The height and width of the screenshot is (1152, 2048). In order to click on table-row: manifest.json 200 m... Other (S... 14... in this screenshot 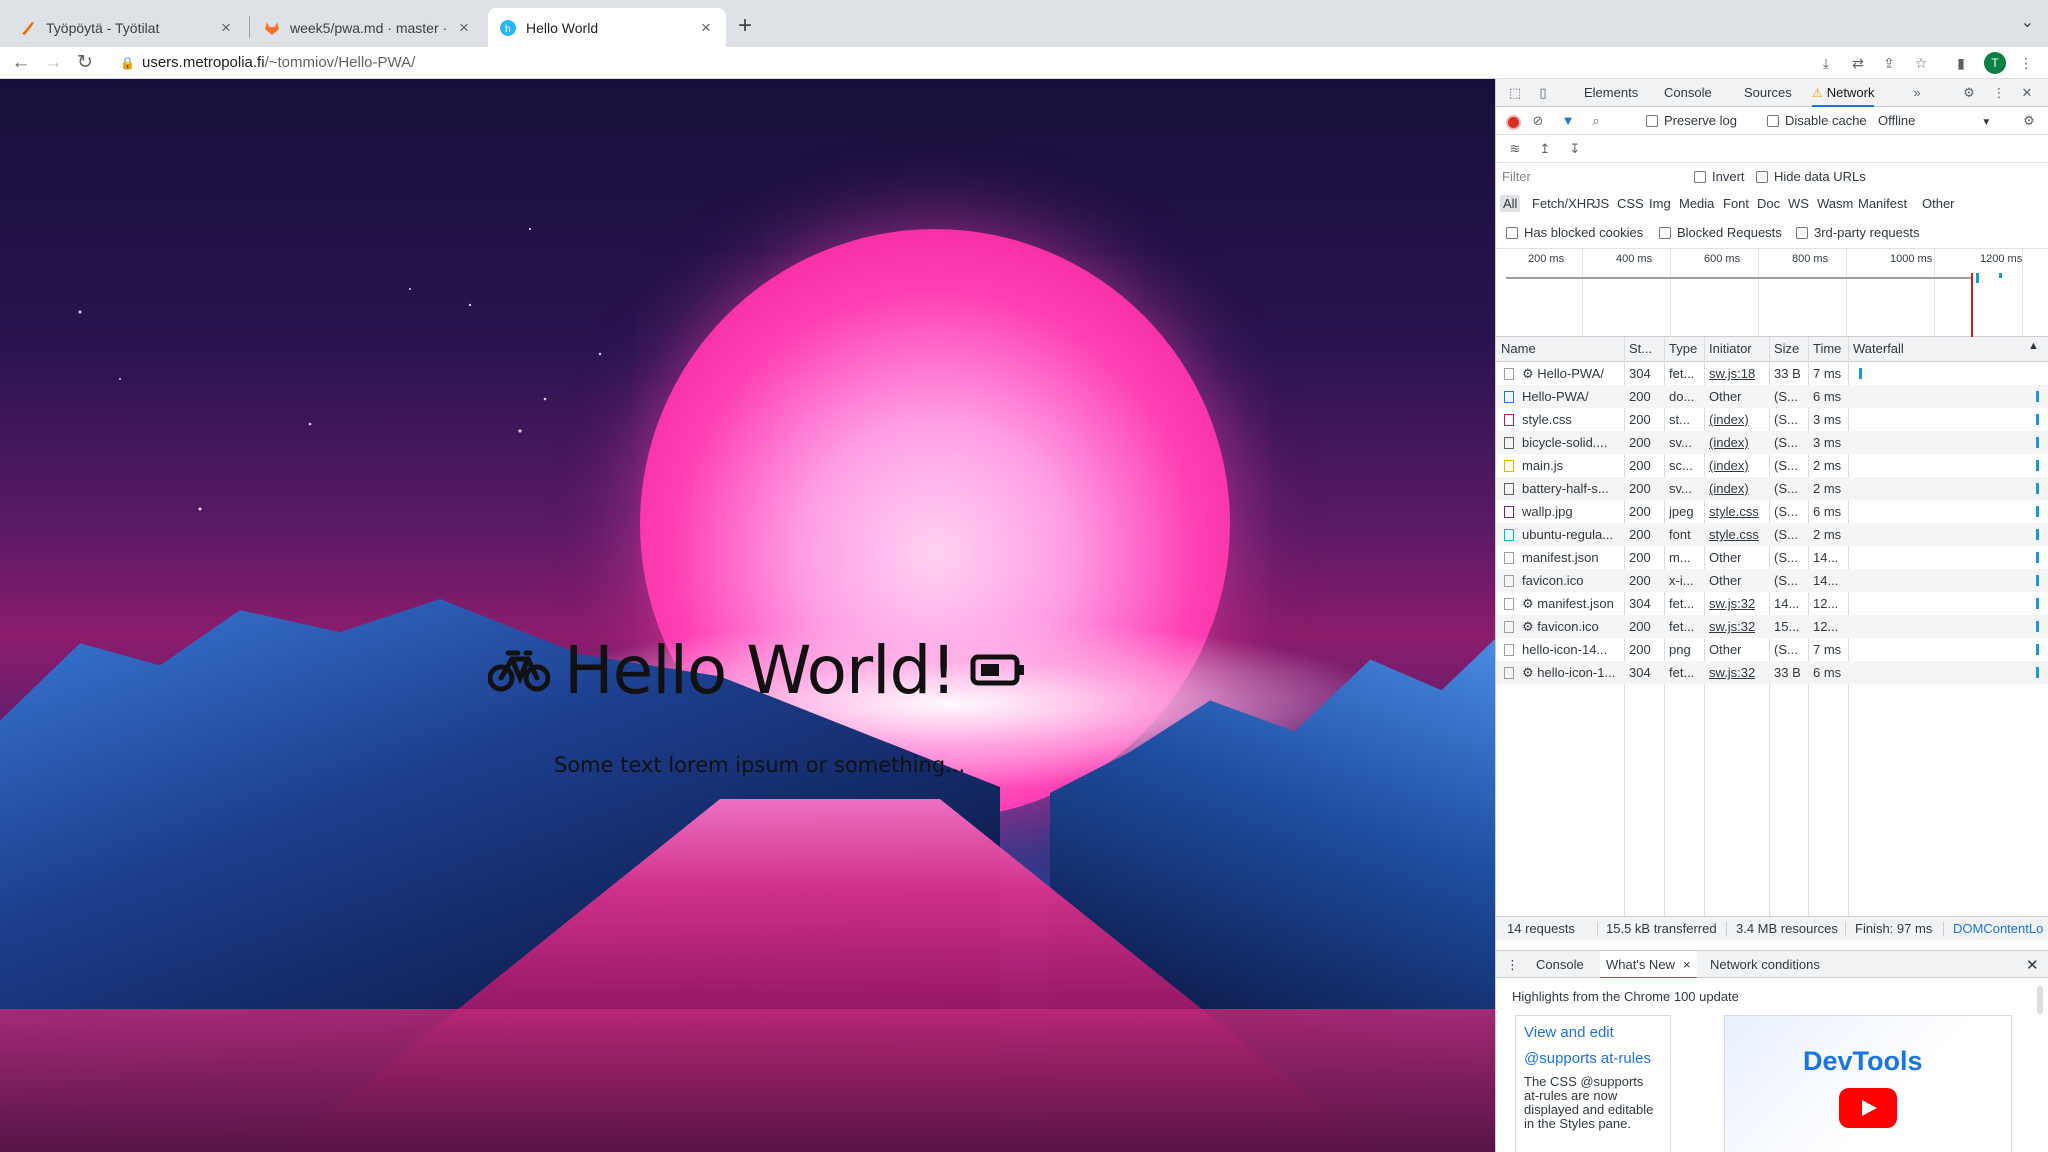, I will do `click(1772, 557)`.